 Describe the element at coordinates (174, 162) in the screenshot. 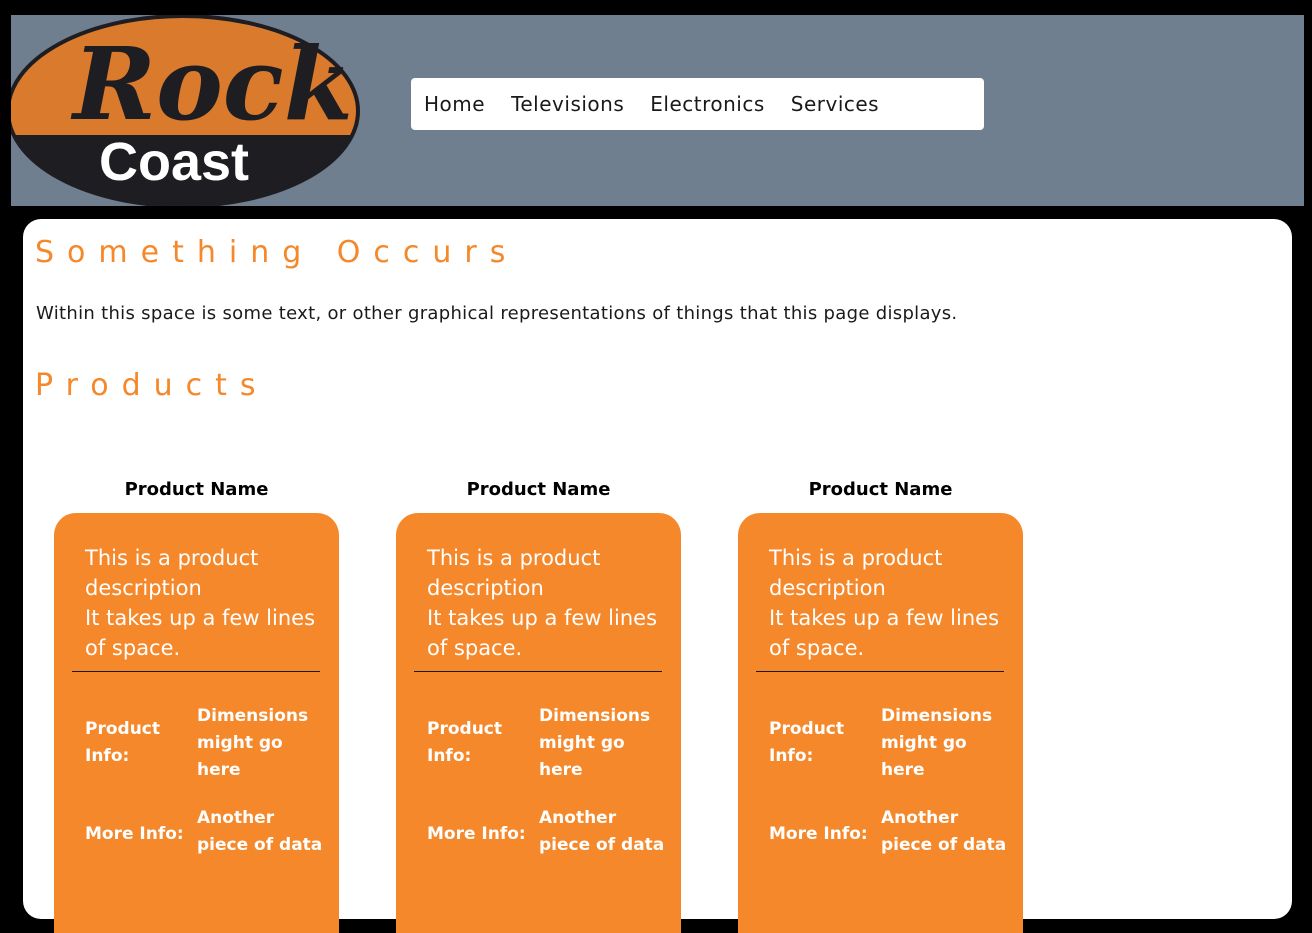

I see `logo-word-coast: Coast` at that location.